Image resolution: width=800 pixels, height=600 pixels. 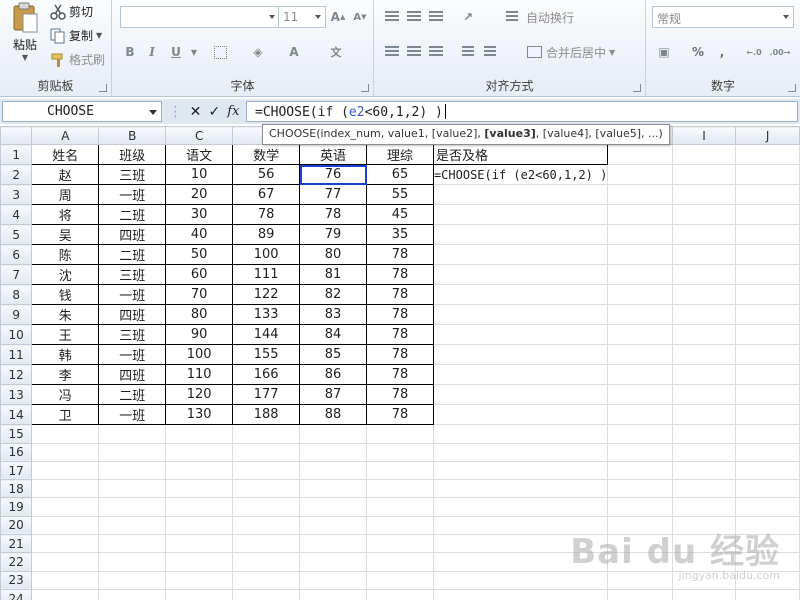 What do you see at coordinates (333, 195) in the screenshot?
I see `cell: 77` at bounding box center [333, 195].